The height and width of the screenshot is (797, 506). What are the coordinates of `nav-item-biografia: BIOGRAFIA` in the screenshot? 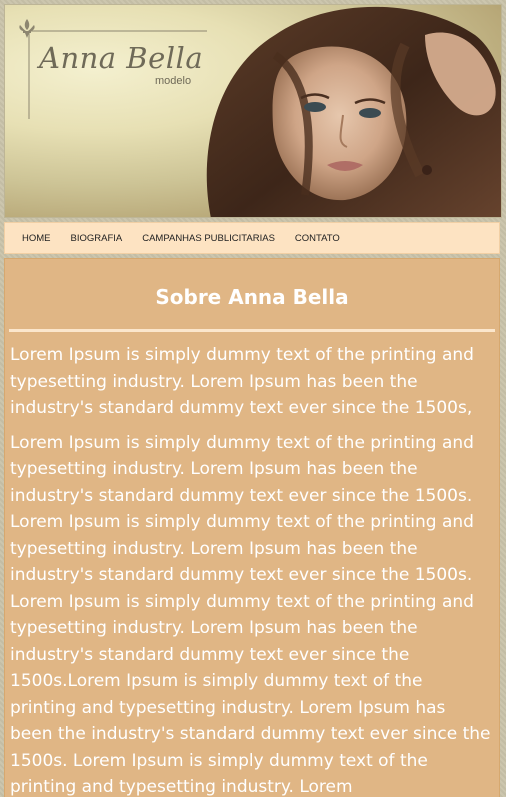 It's located at (97, 238).